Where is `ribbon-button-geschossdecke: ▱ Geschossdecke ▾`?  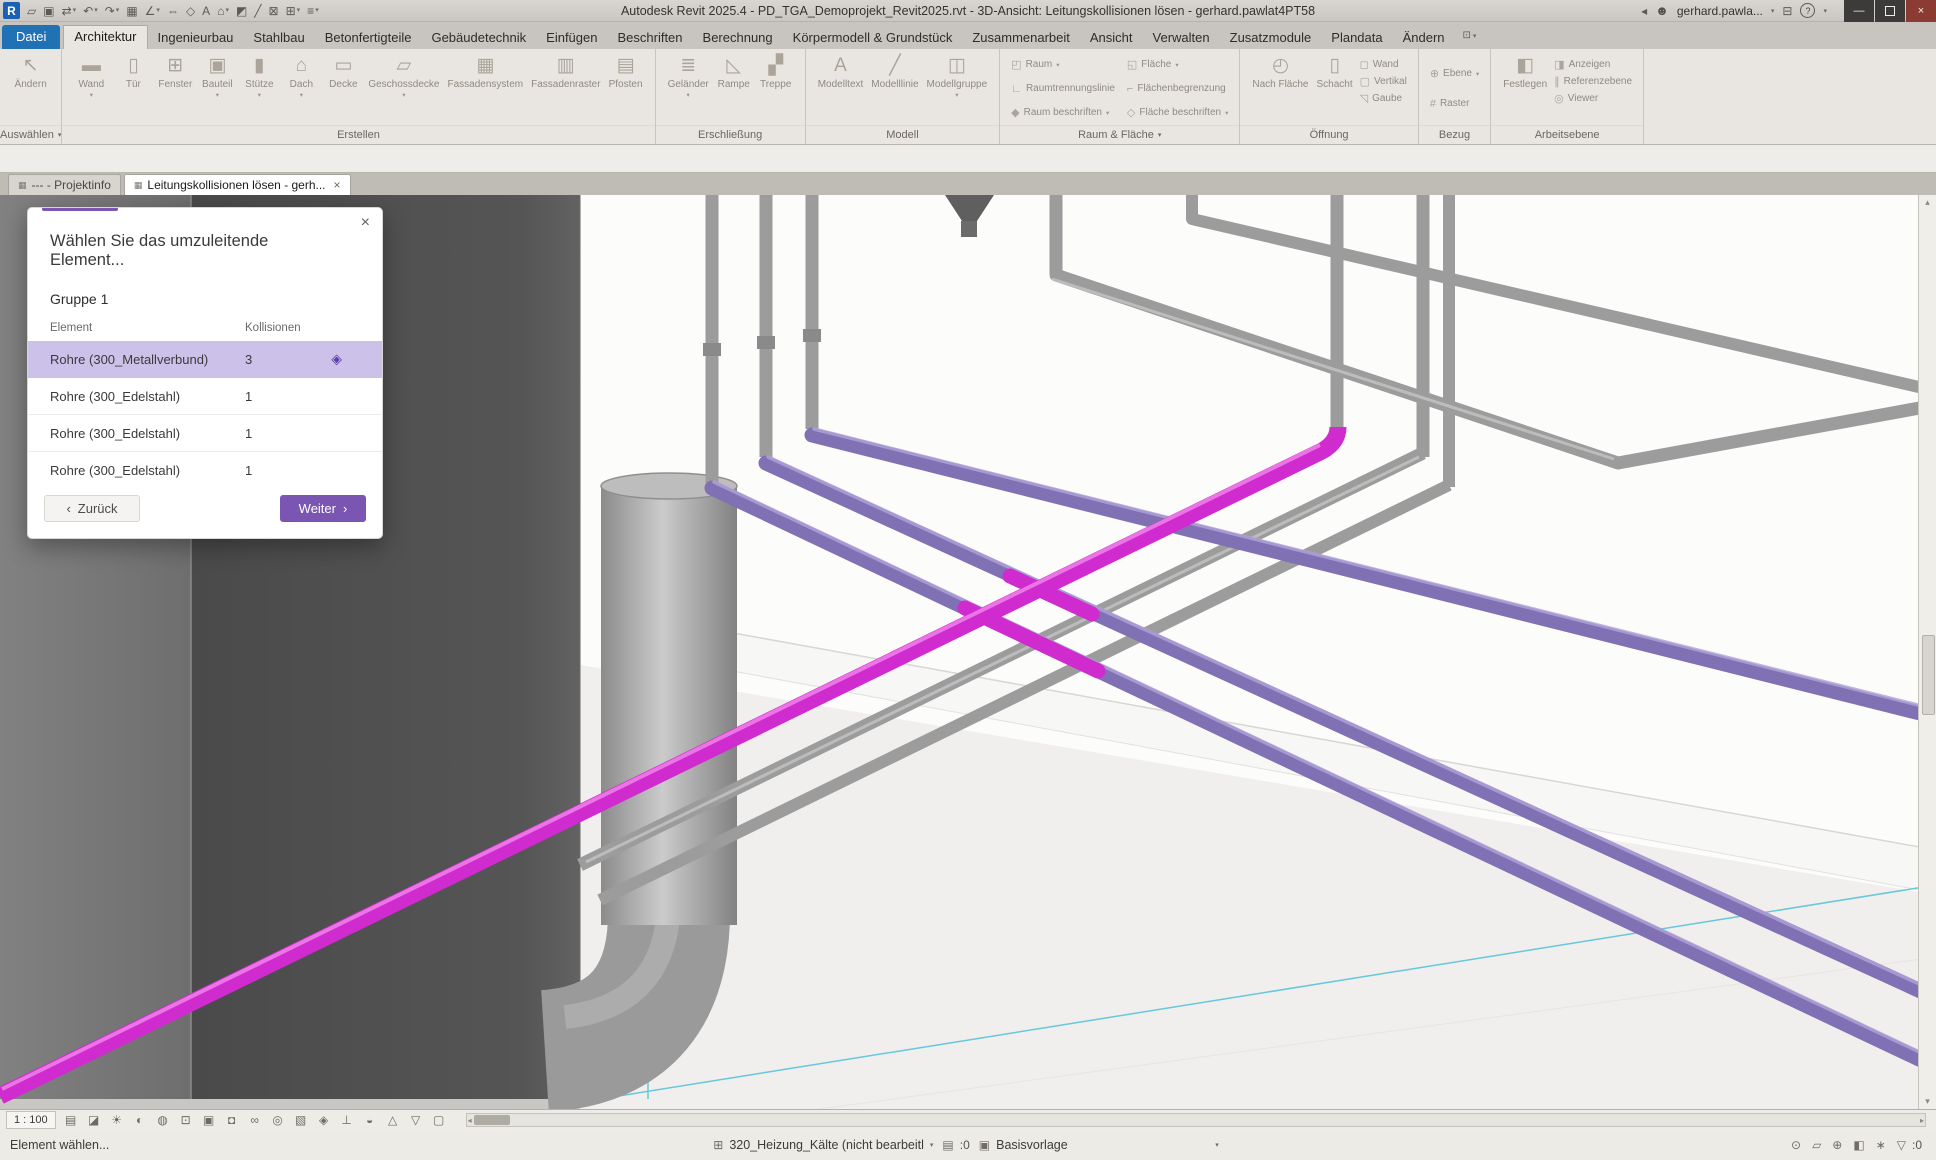 ribbon-button-geschossdecke: ▱ Geschossdecke ▾ is located at coordinates (403, 76).